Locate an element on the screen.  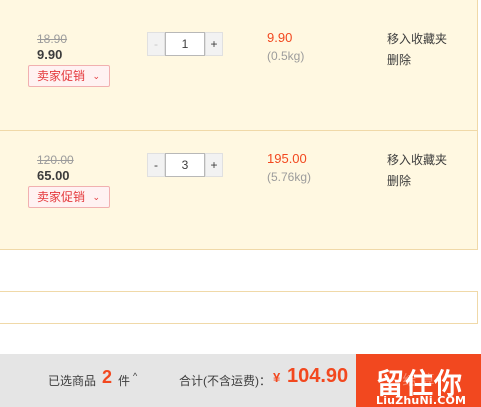
current-price: 9.90 is located at coordinates (50, 54).